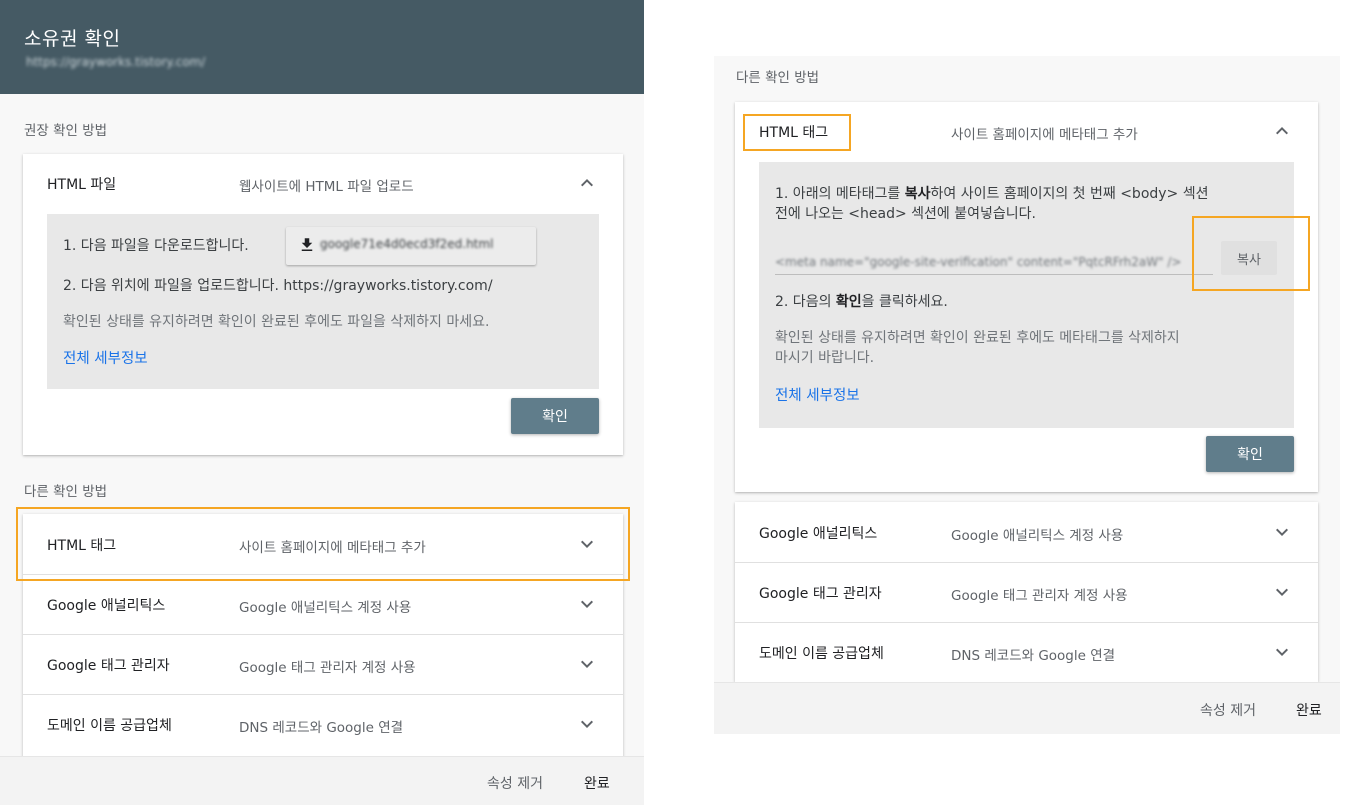  I want to click on html-file-row: HTML 파일 웹사이트에 HTML 파일 업로드, so click(323, 184).